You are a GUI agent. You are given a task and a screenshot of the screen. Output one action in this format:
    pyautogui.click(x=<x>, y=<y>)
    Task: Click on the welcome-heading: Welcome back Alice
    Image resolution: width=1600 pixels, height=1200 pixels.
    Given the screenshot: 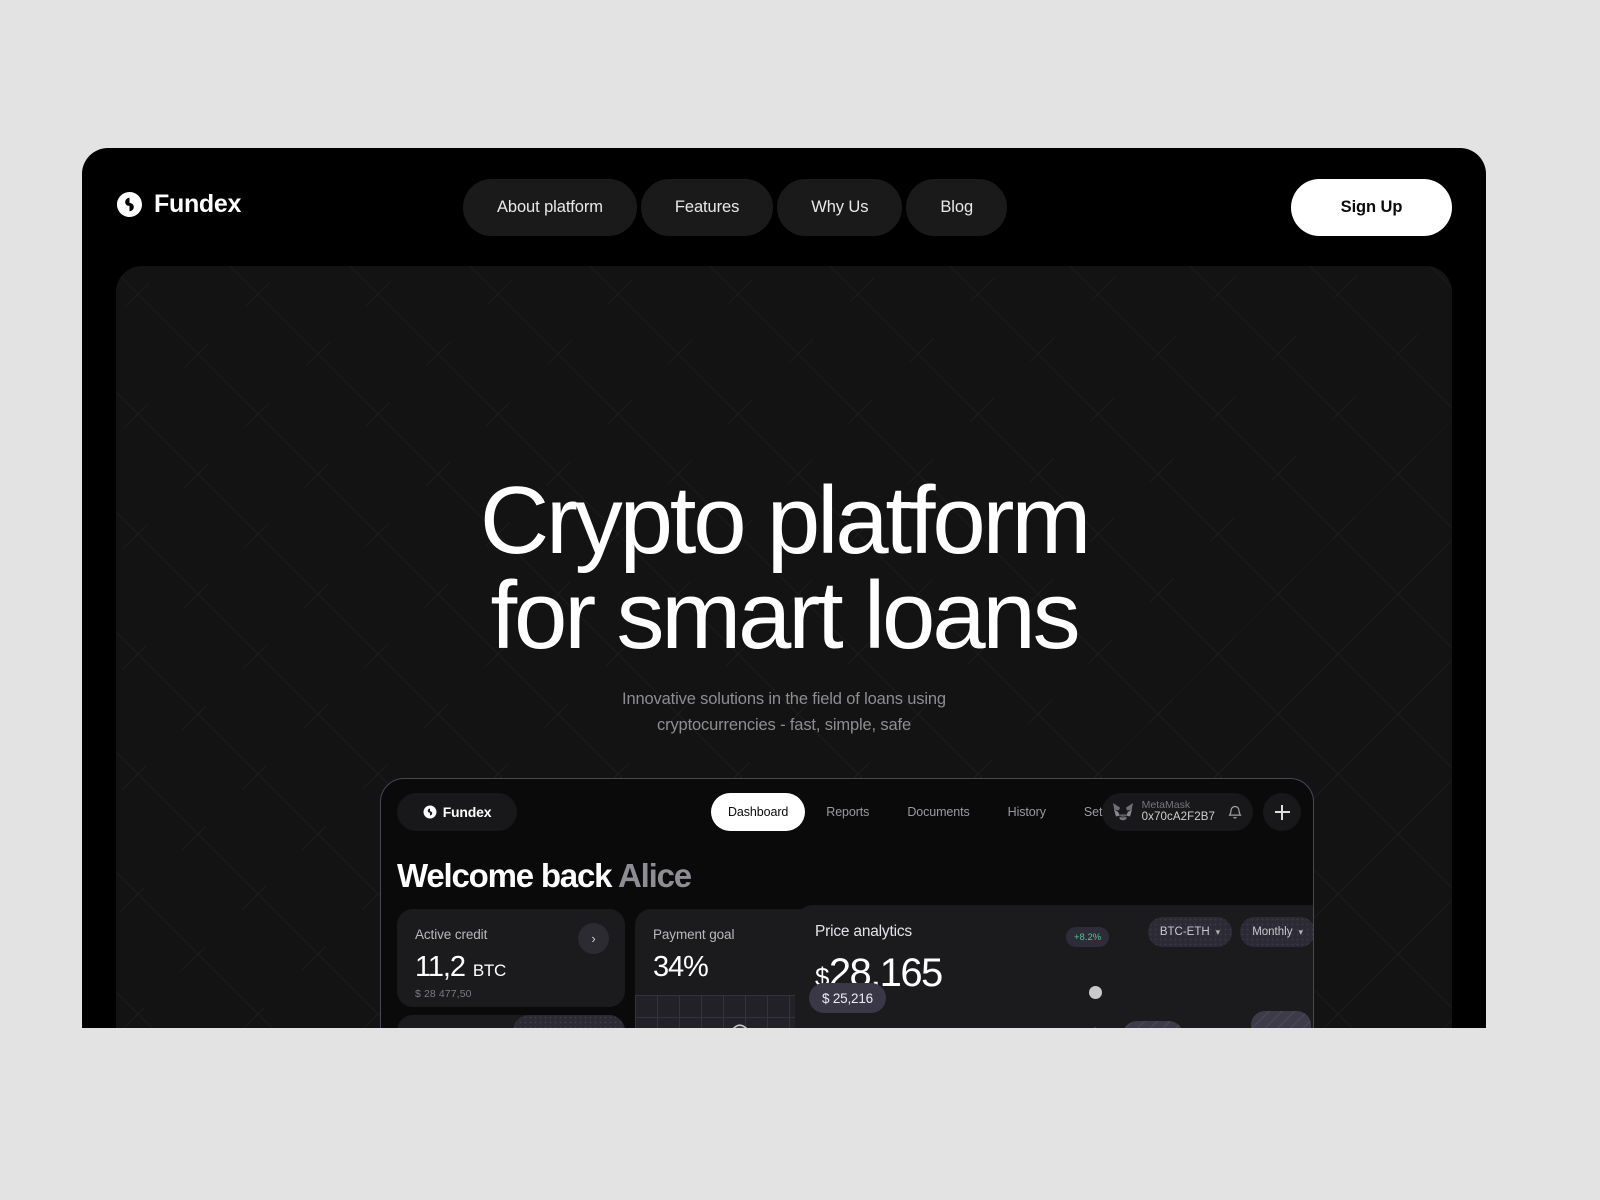 What is the action you would take?
    pyautogui.click(x=544, y=876)
    